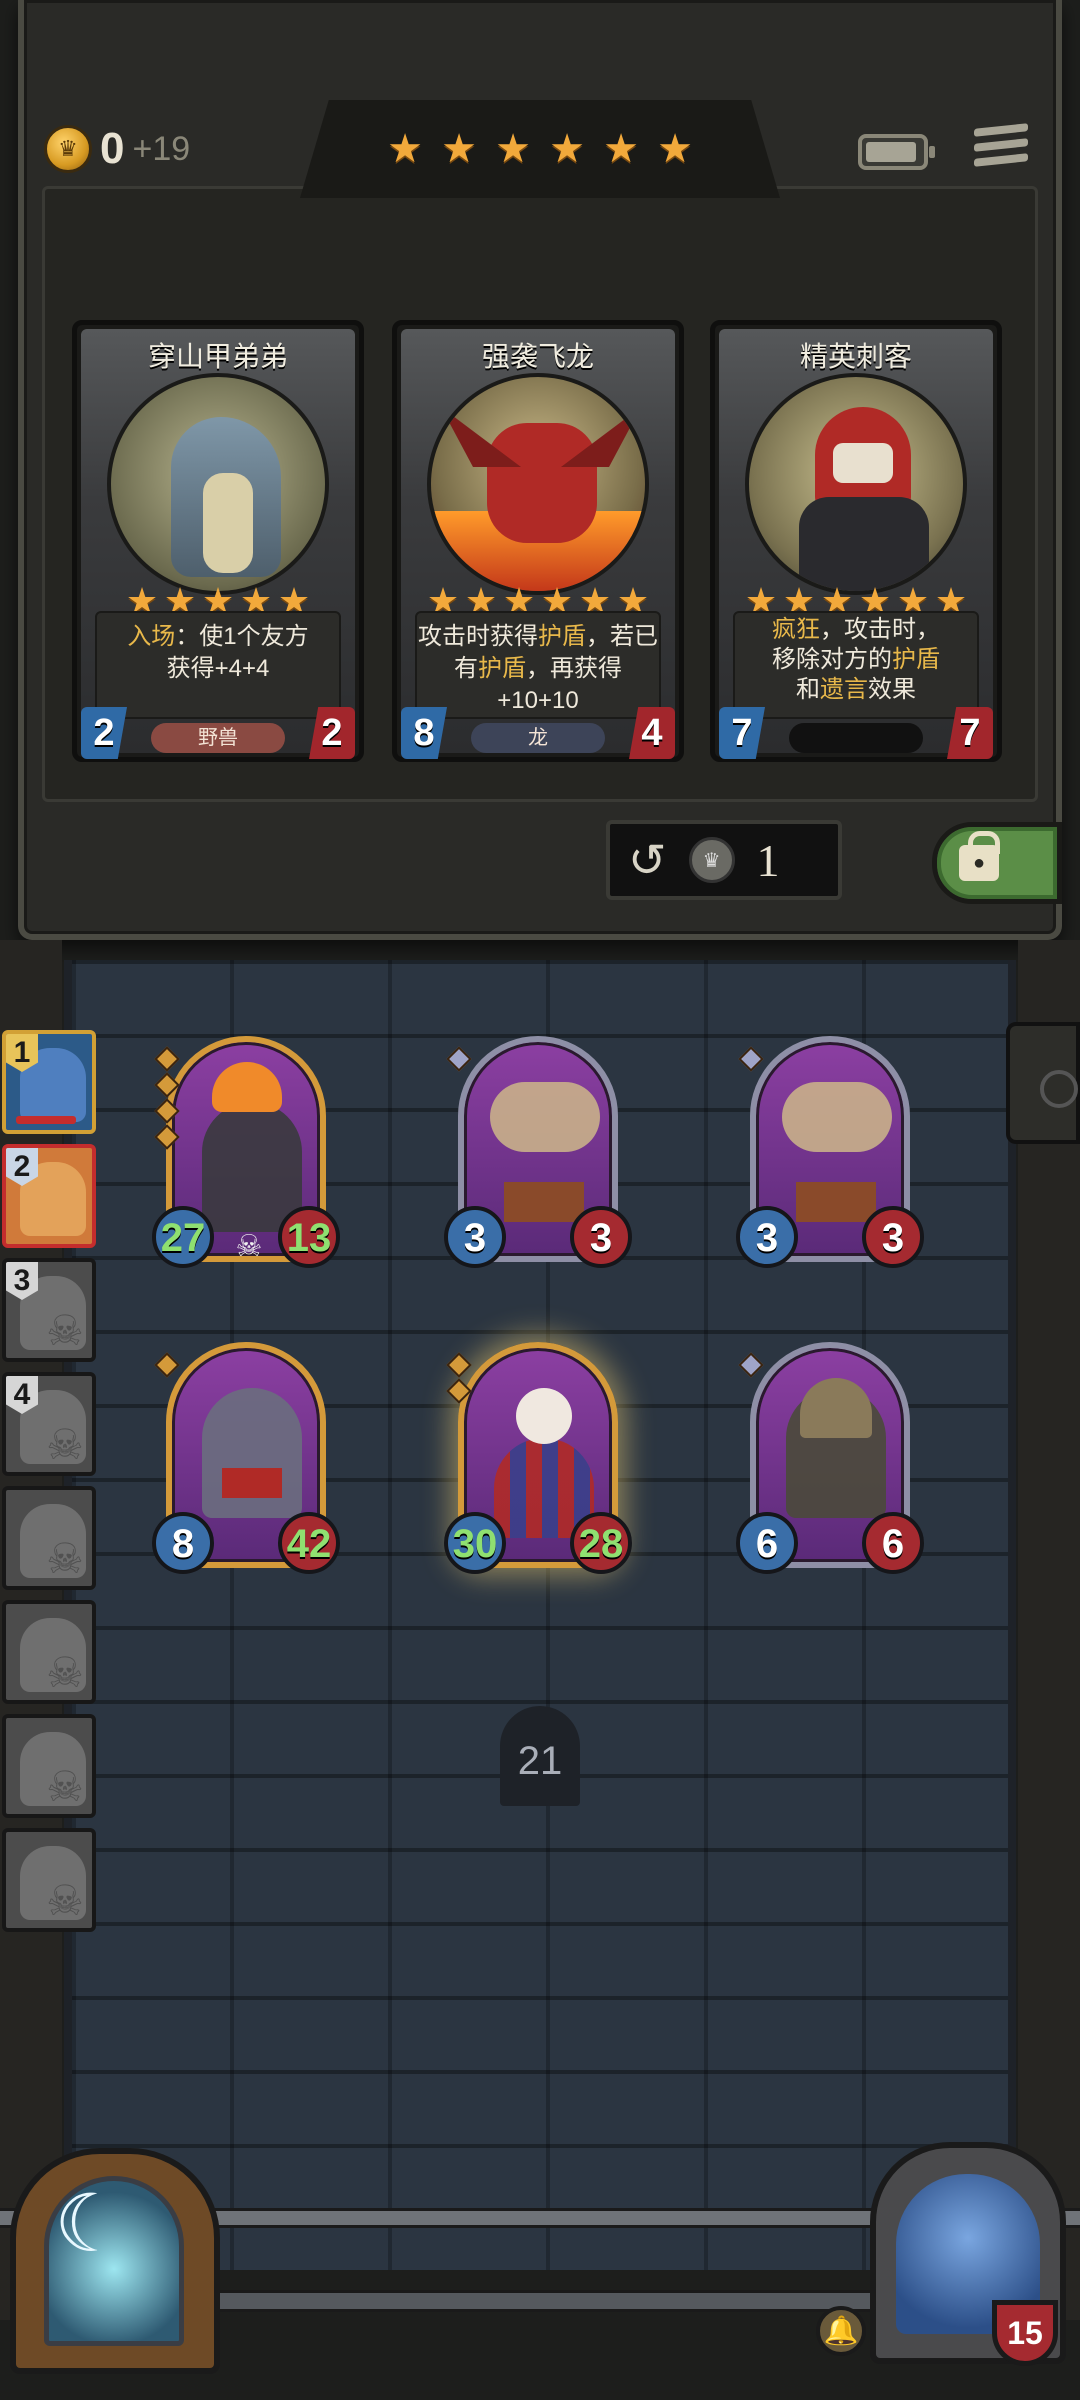 This screenshot has height=2400, width=1080. What do you see at coordinates (540, 2301) in the screenshot?
I see `bottom-chain` at bounding box center [540, 2301].